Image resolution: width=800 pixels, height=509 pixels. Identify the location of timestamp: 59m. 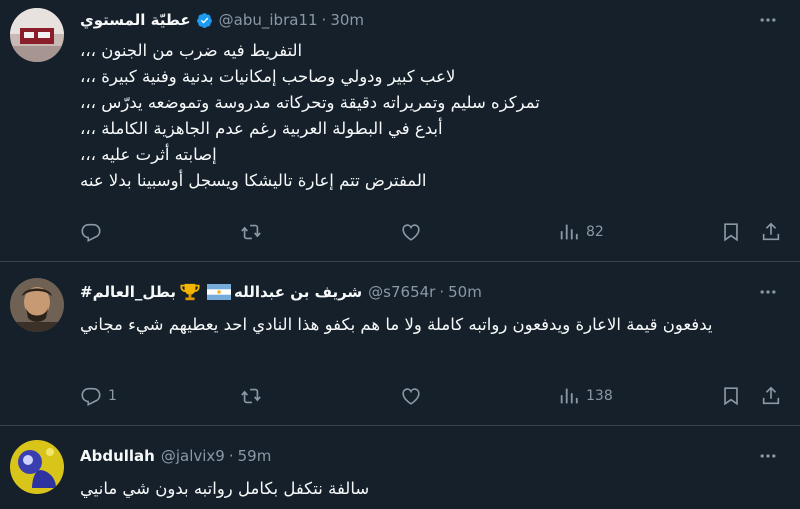
(255, 456).